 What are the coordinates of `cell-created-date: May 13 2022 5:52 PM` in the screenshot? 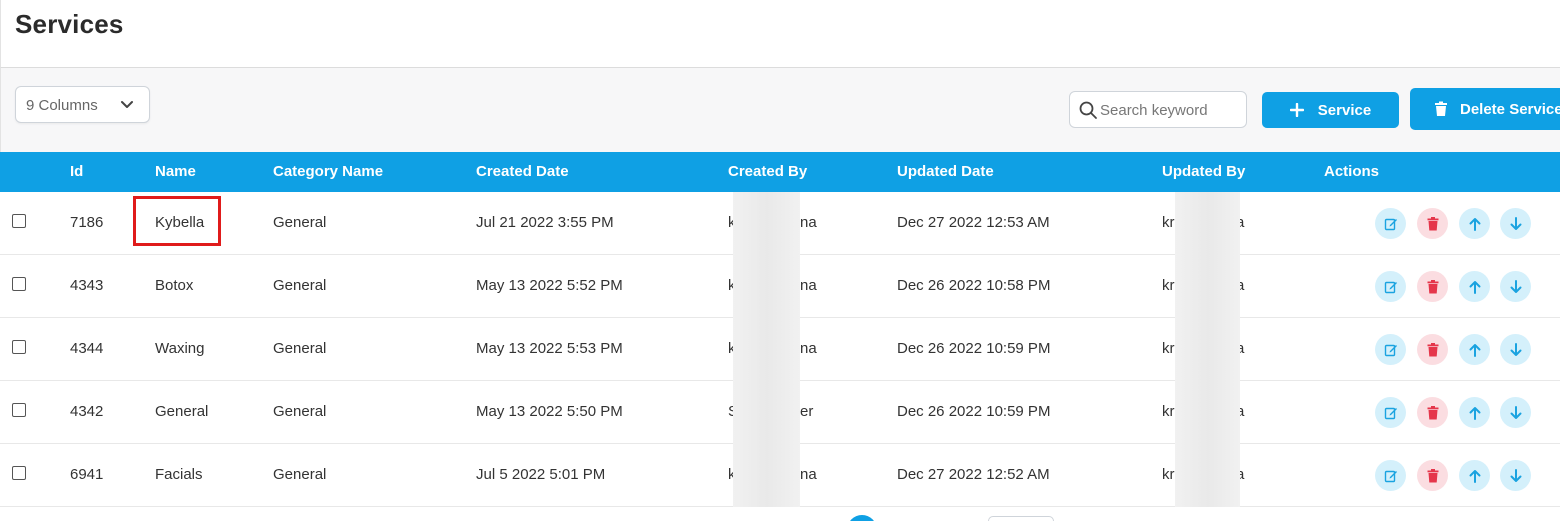 It's located at (549, 285).